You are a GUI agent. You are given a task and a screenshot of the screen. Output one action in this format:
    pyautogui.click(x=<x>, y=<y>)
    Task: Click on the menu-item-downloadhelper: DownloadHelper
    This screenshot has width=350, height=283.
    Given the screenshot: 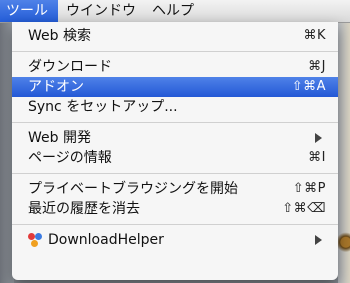 What is the action you would take?
    pyautogui.click(x=175, y=240)
    